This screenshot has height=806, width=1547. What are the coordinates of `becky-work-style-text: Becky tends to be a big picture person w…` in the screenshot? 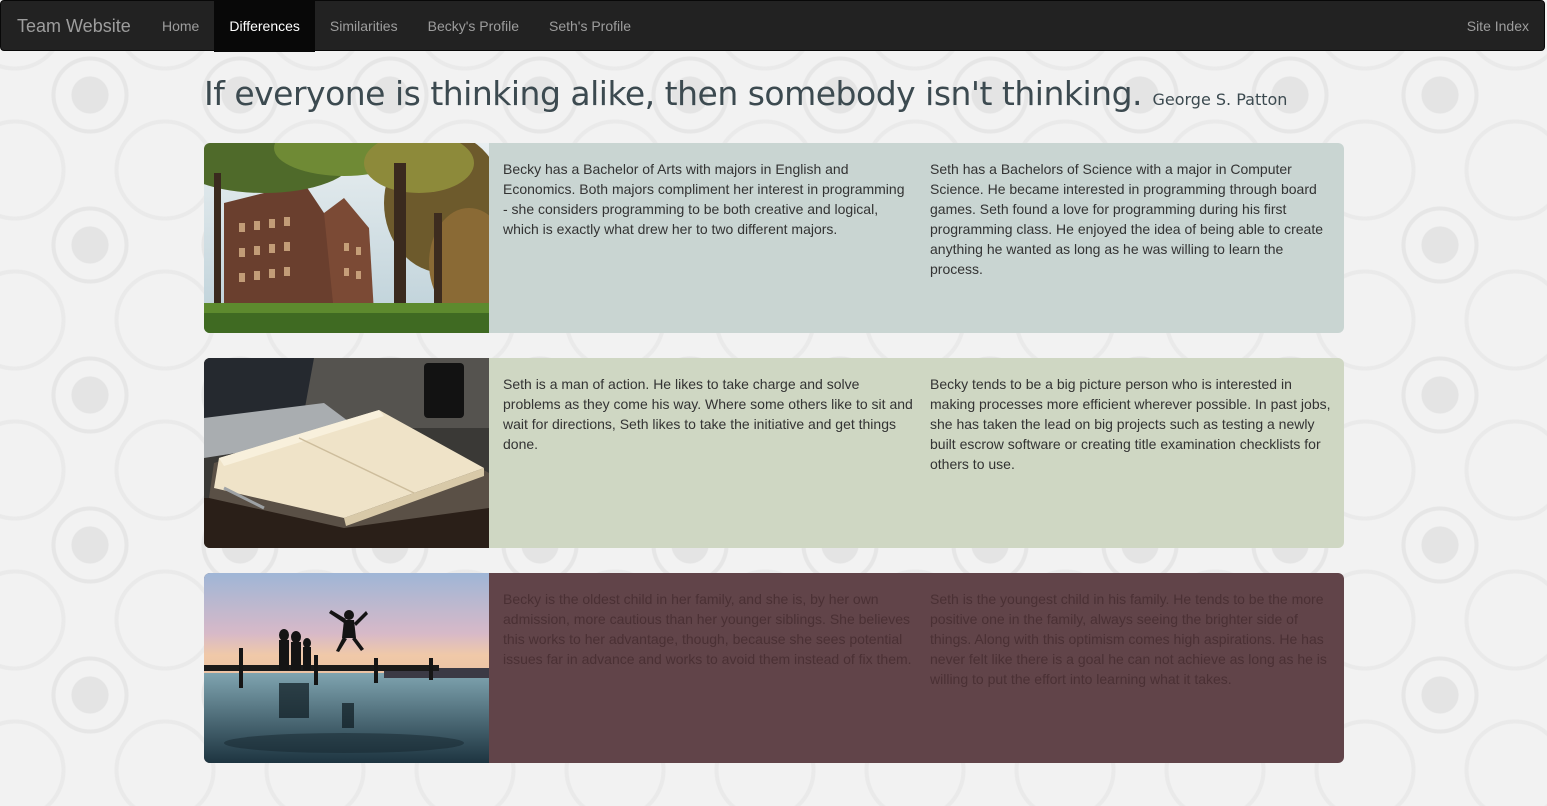 It's located at (1130, 424).